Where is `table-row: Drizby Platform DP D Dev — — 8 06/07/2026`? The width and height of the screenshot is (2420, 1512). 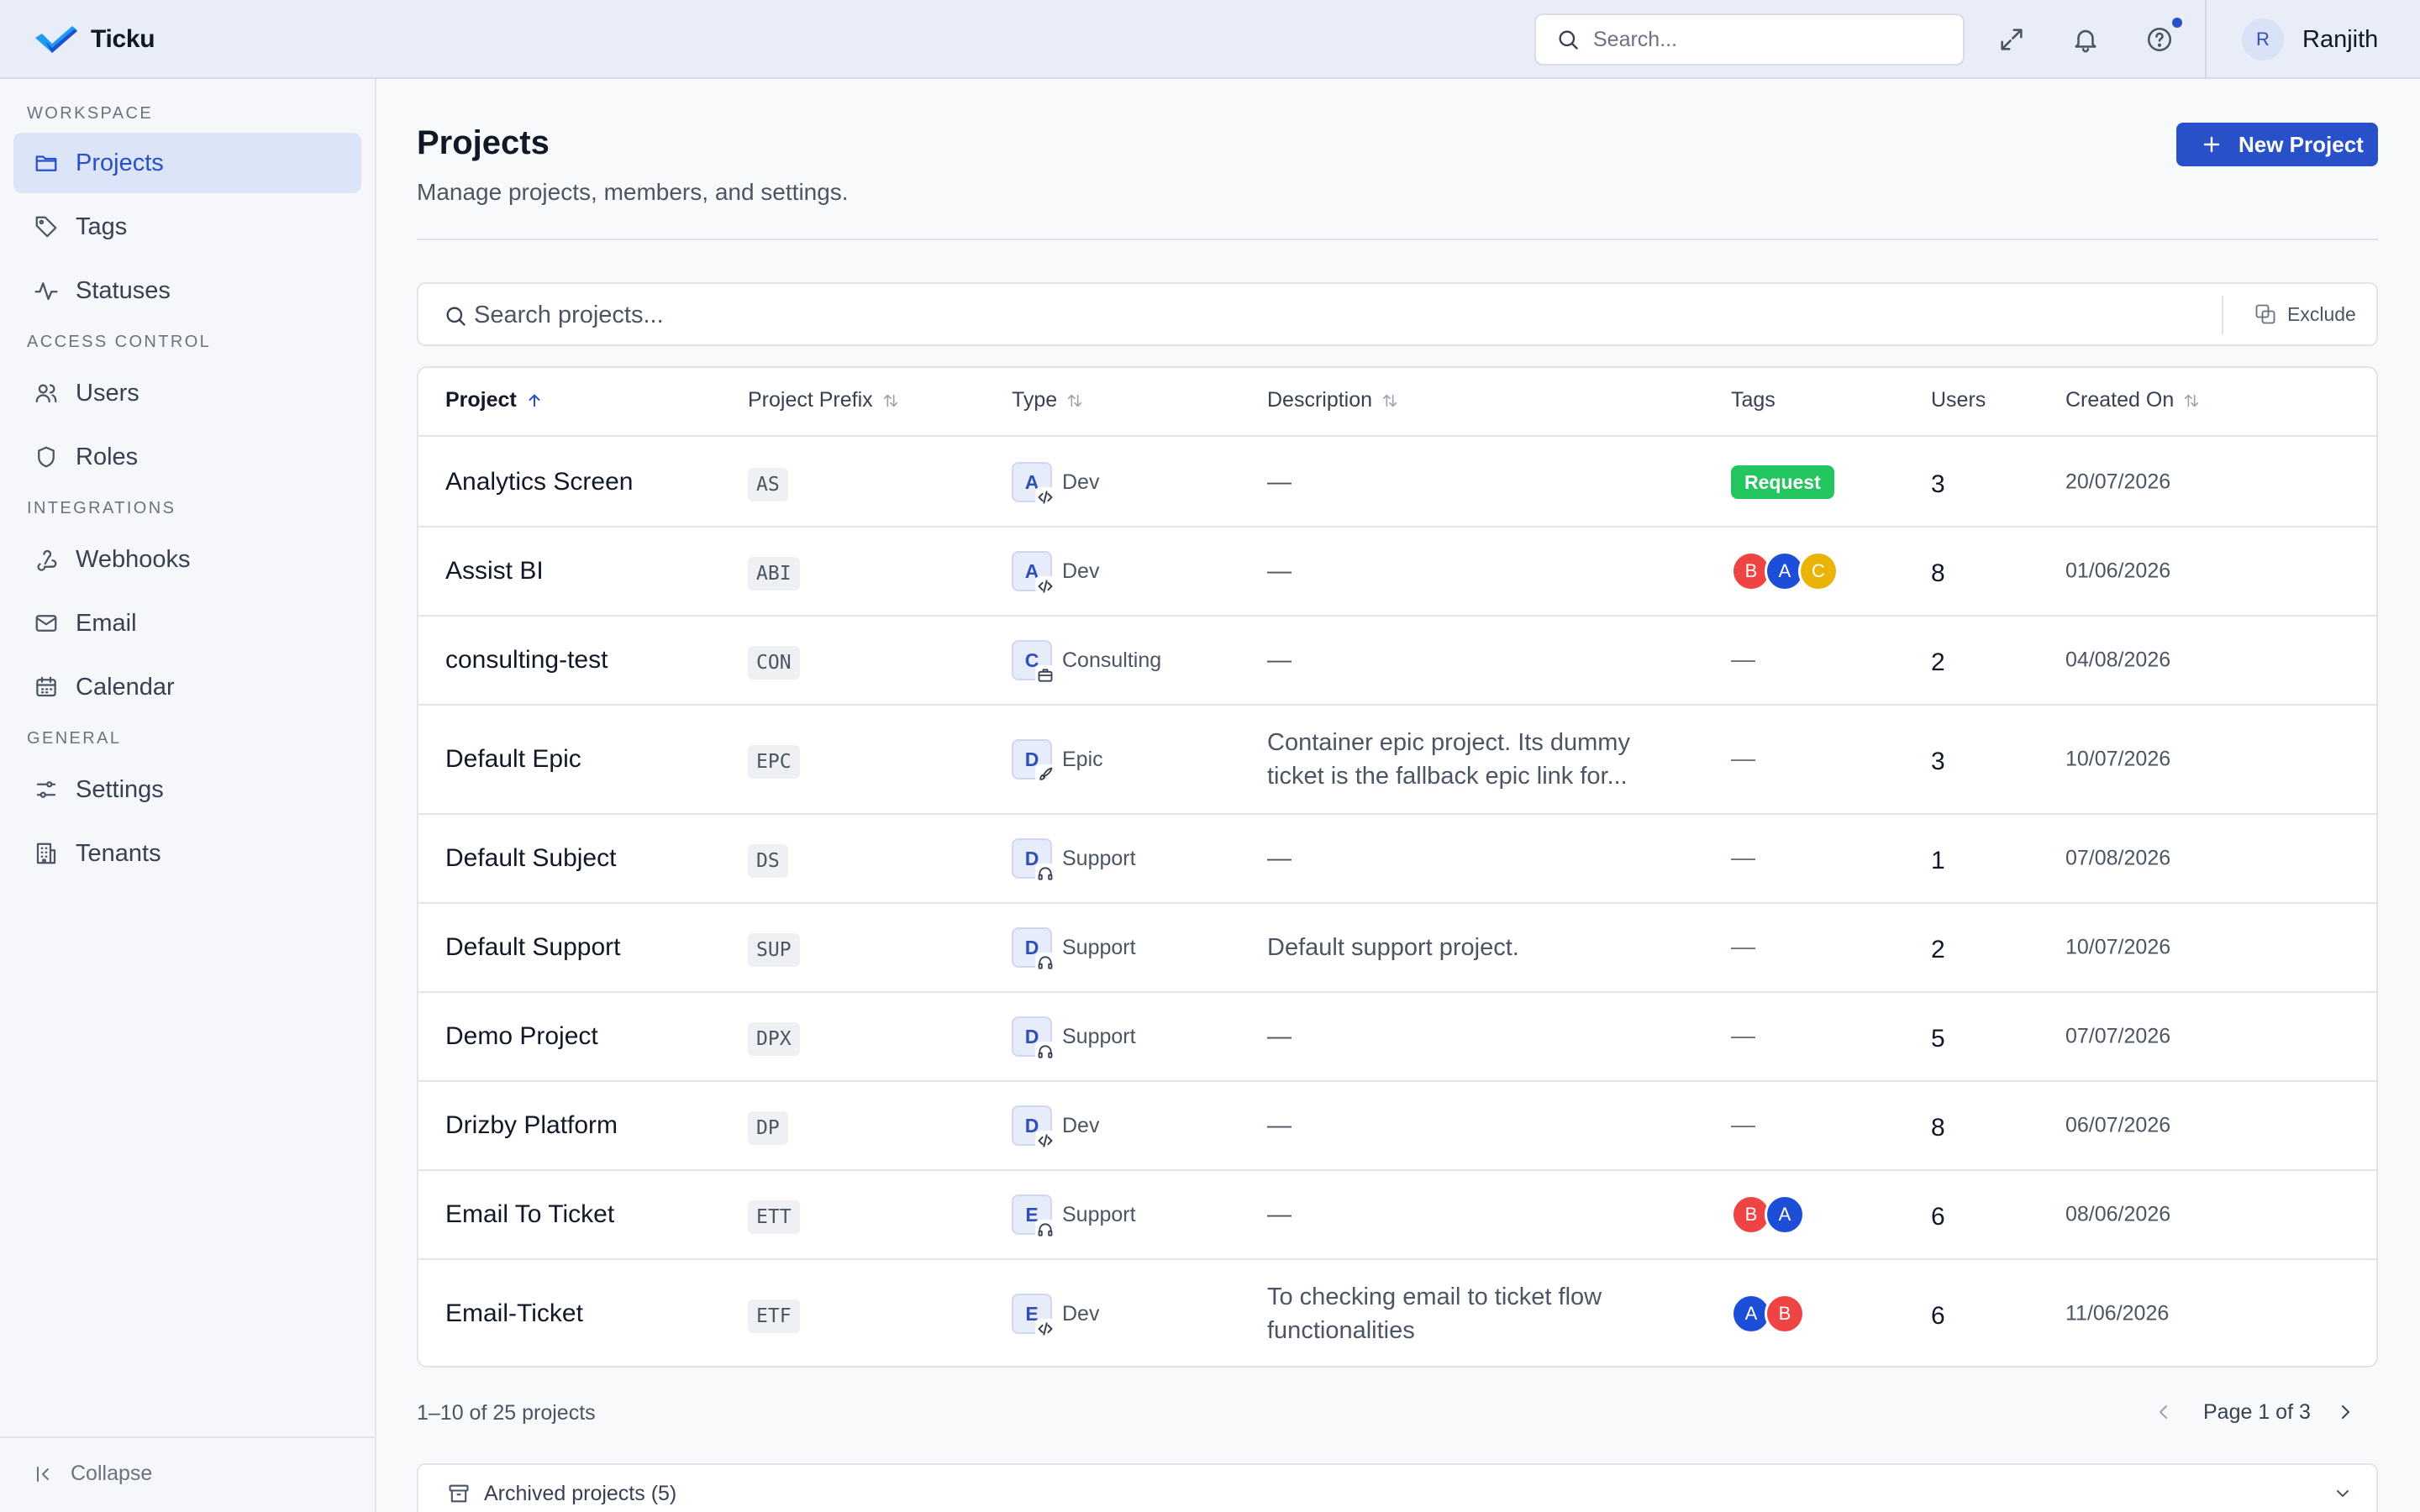 table-row: Drizby Platform DP D Dev — — 8 06/07/2026 is located at coordinates (1397, 1126).